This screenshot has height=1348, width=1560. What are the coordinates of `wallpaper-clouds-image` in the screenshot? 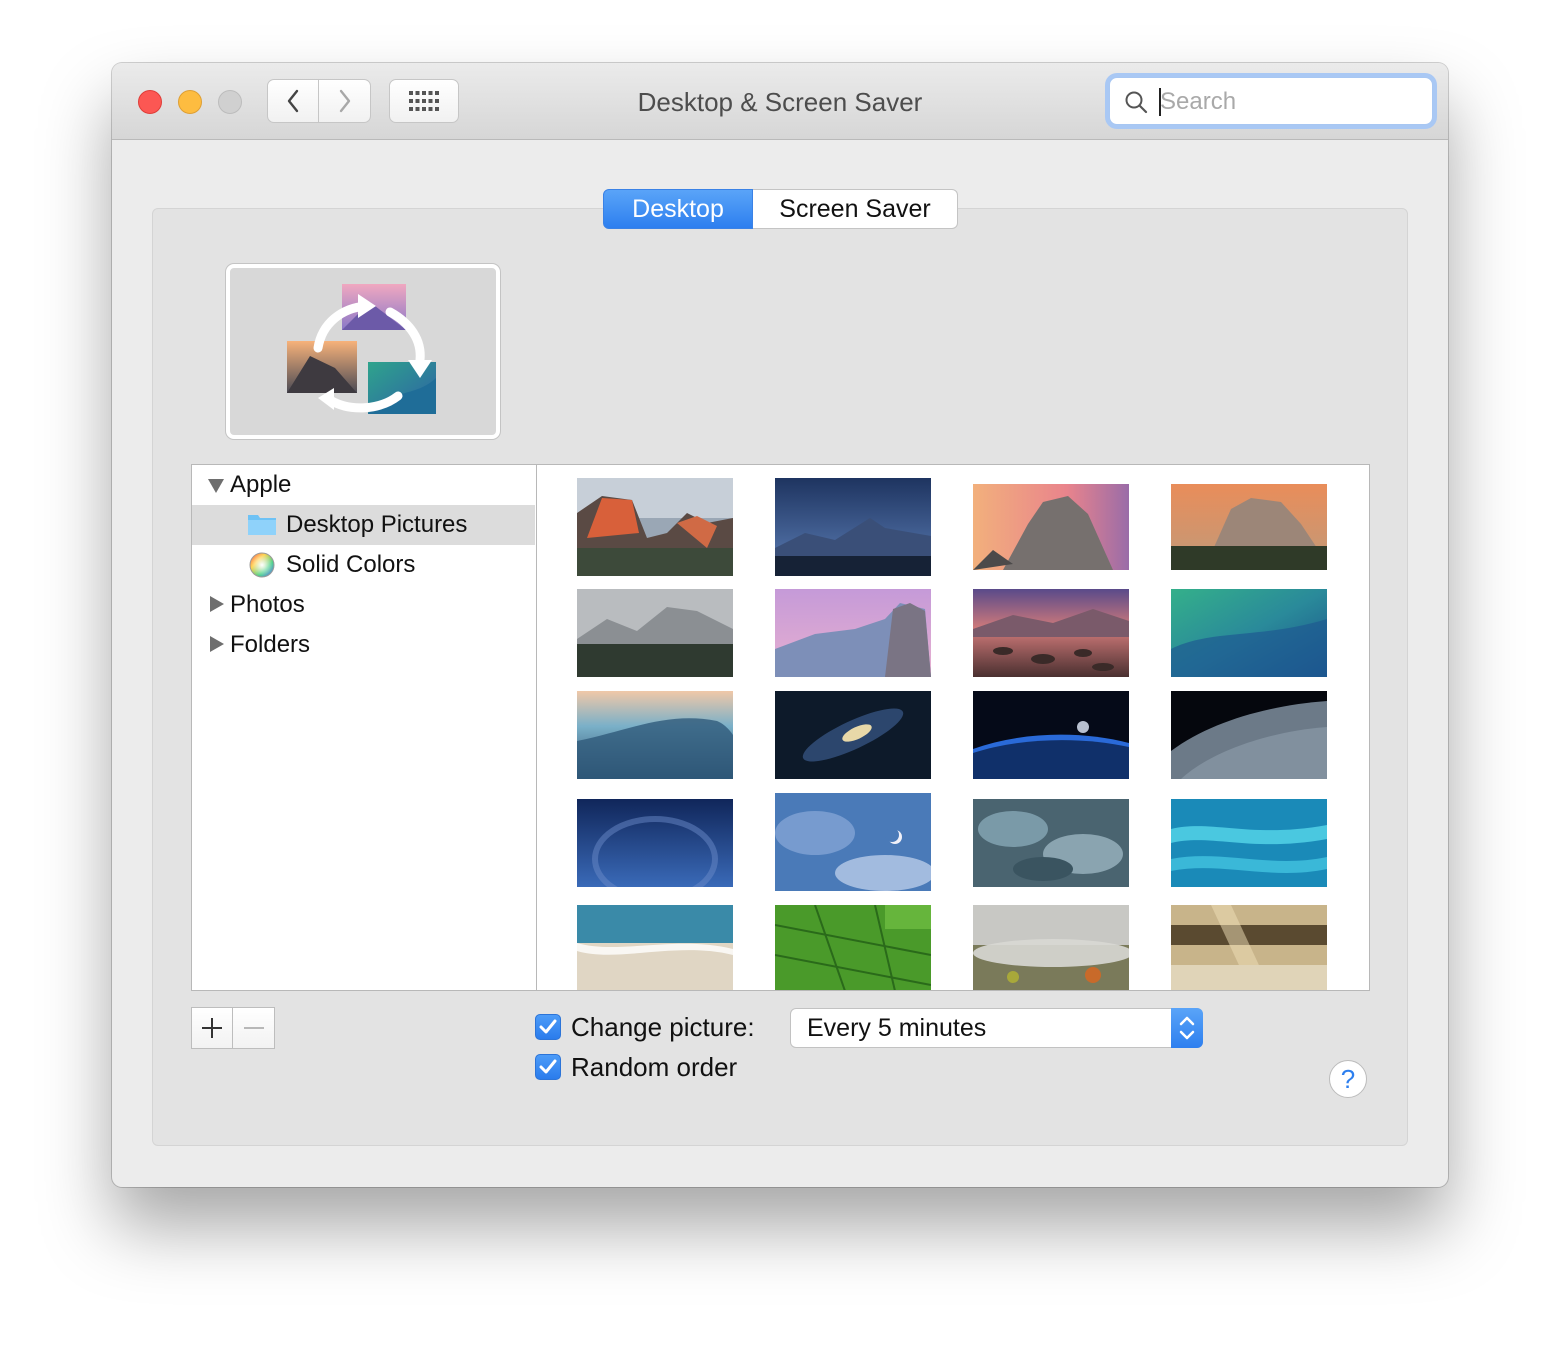 It's located at (1051, 843).